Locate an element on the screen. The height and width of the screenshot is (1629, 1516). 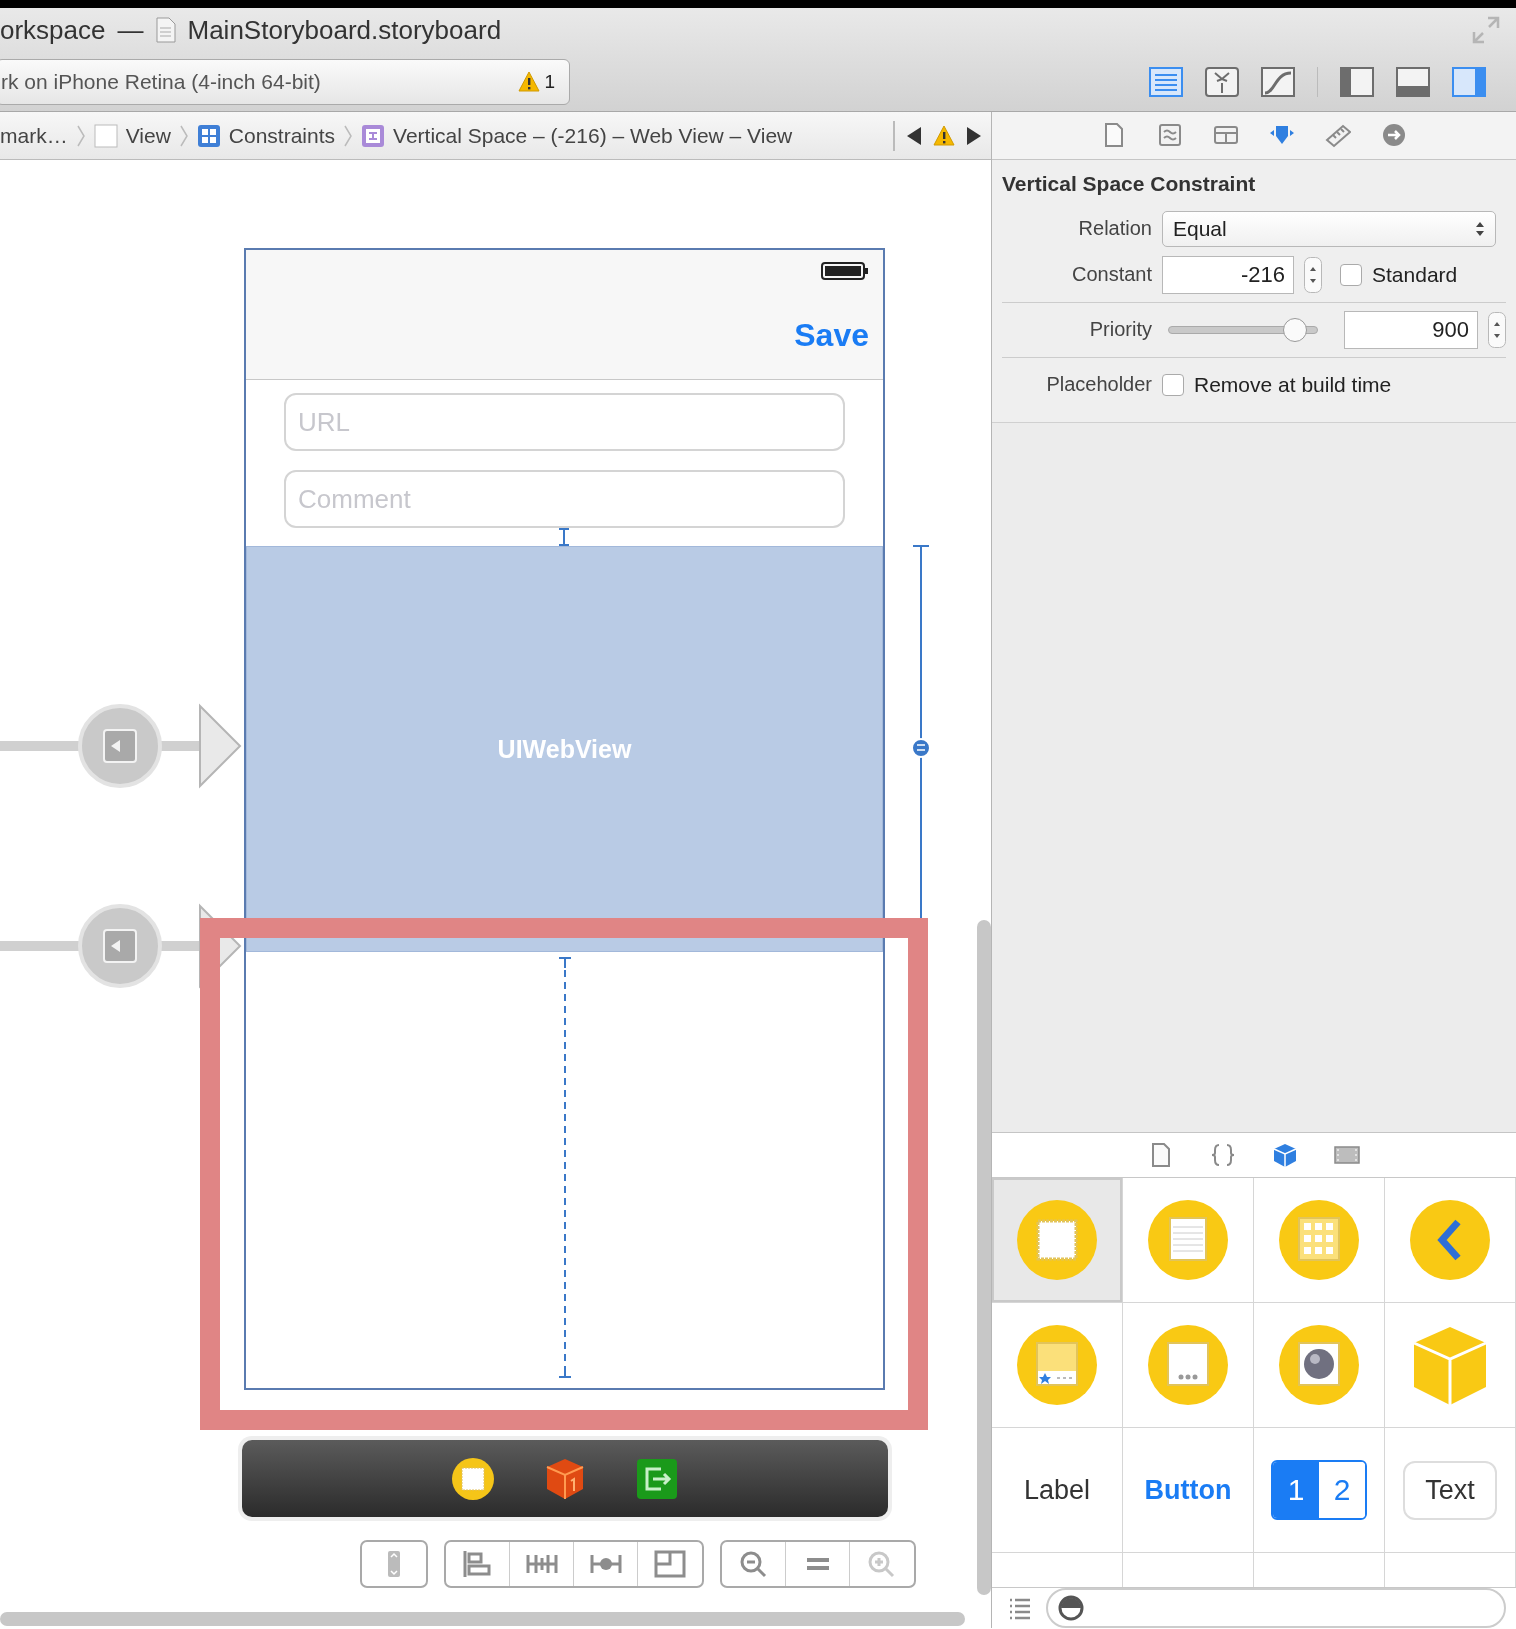
battery-icon is located at coordinates (845, 271).